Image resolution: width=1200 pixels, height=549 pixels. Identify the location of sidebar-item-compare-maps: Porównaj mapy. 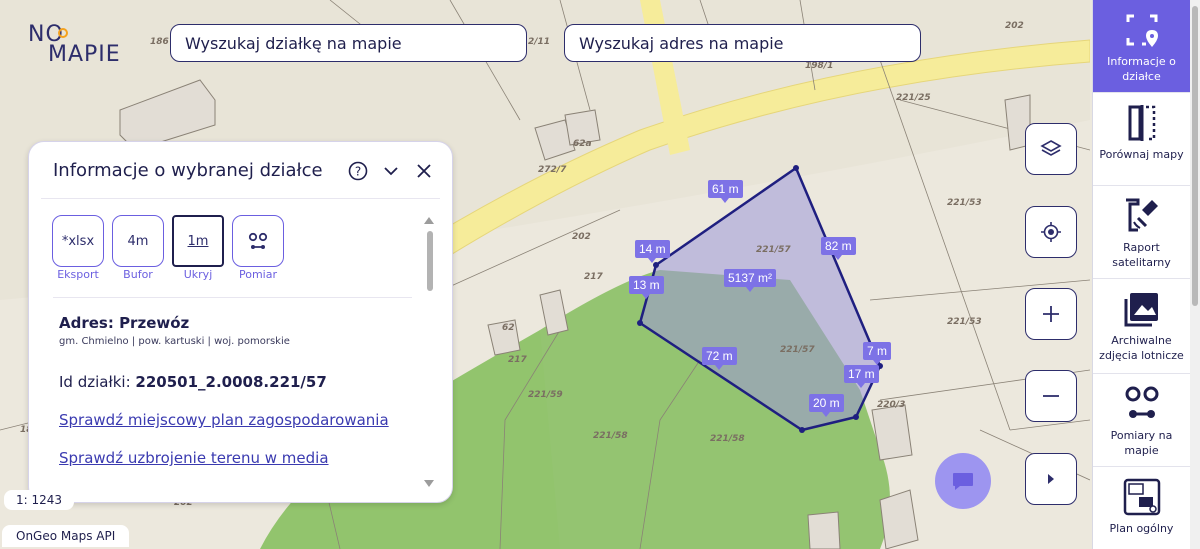
(1141, 139).